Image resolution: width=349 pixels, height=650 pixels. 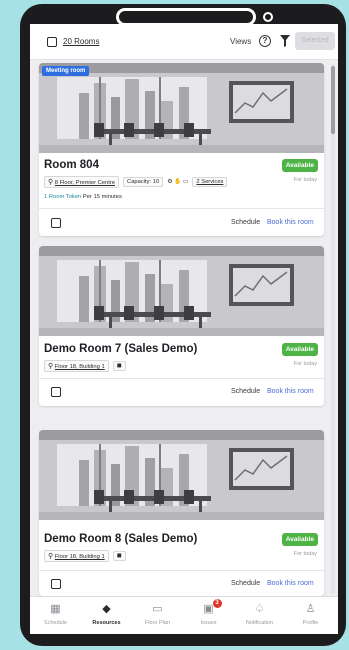 I want to click on nav-notification: ♤ Notification, so click(x=259, y=615).